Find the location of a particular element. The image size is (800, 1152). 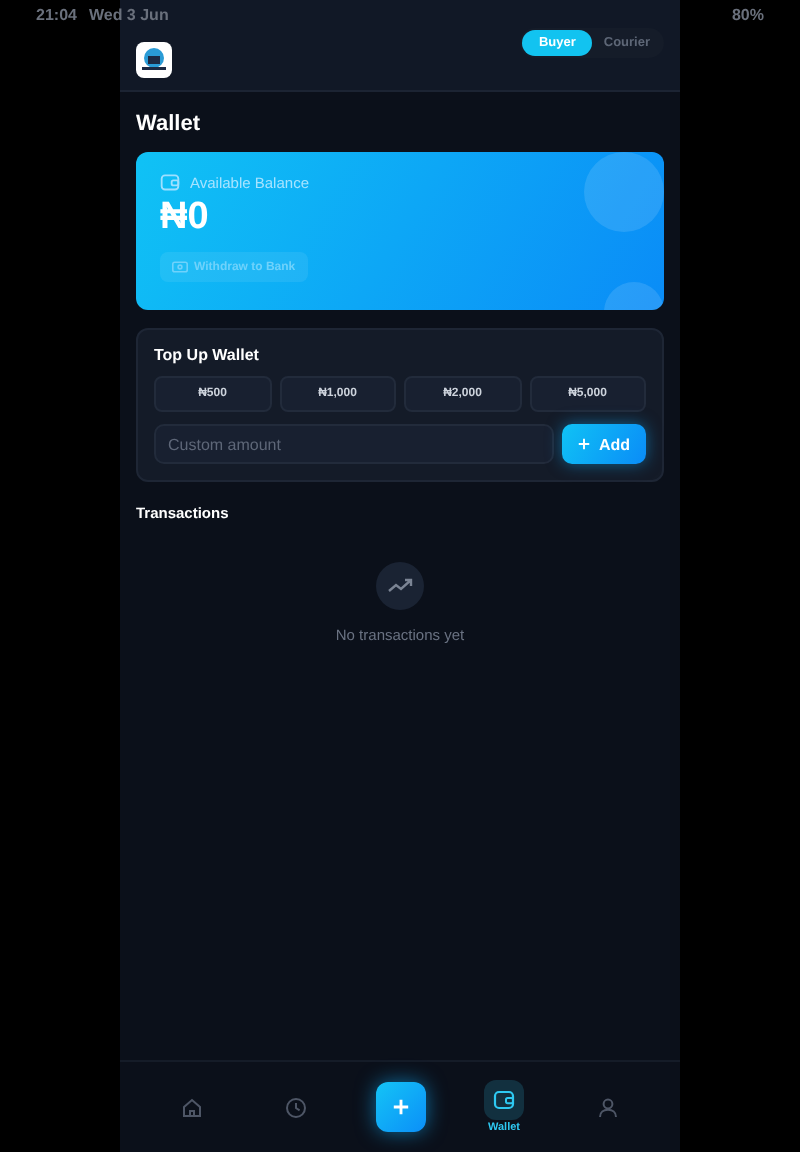

top-up-title: Top Up Wallet is located at coordinates (207, 355).